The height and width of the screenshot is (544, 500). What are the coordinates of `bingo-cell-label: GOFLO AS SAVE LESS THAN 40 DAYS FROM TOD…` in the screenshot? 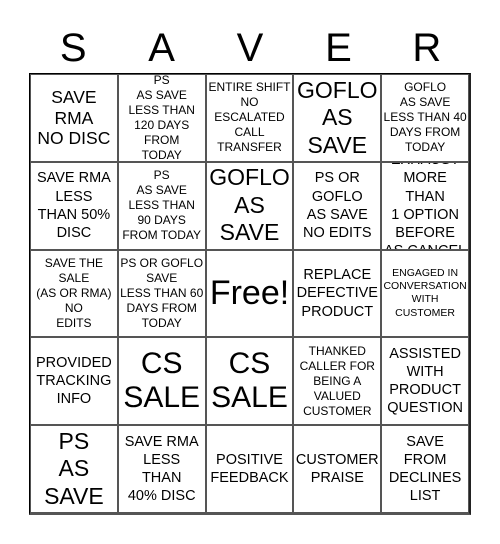 It's located at (425, 117).